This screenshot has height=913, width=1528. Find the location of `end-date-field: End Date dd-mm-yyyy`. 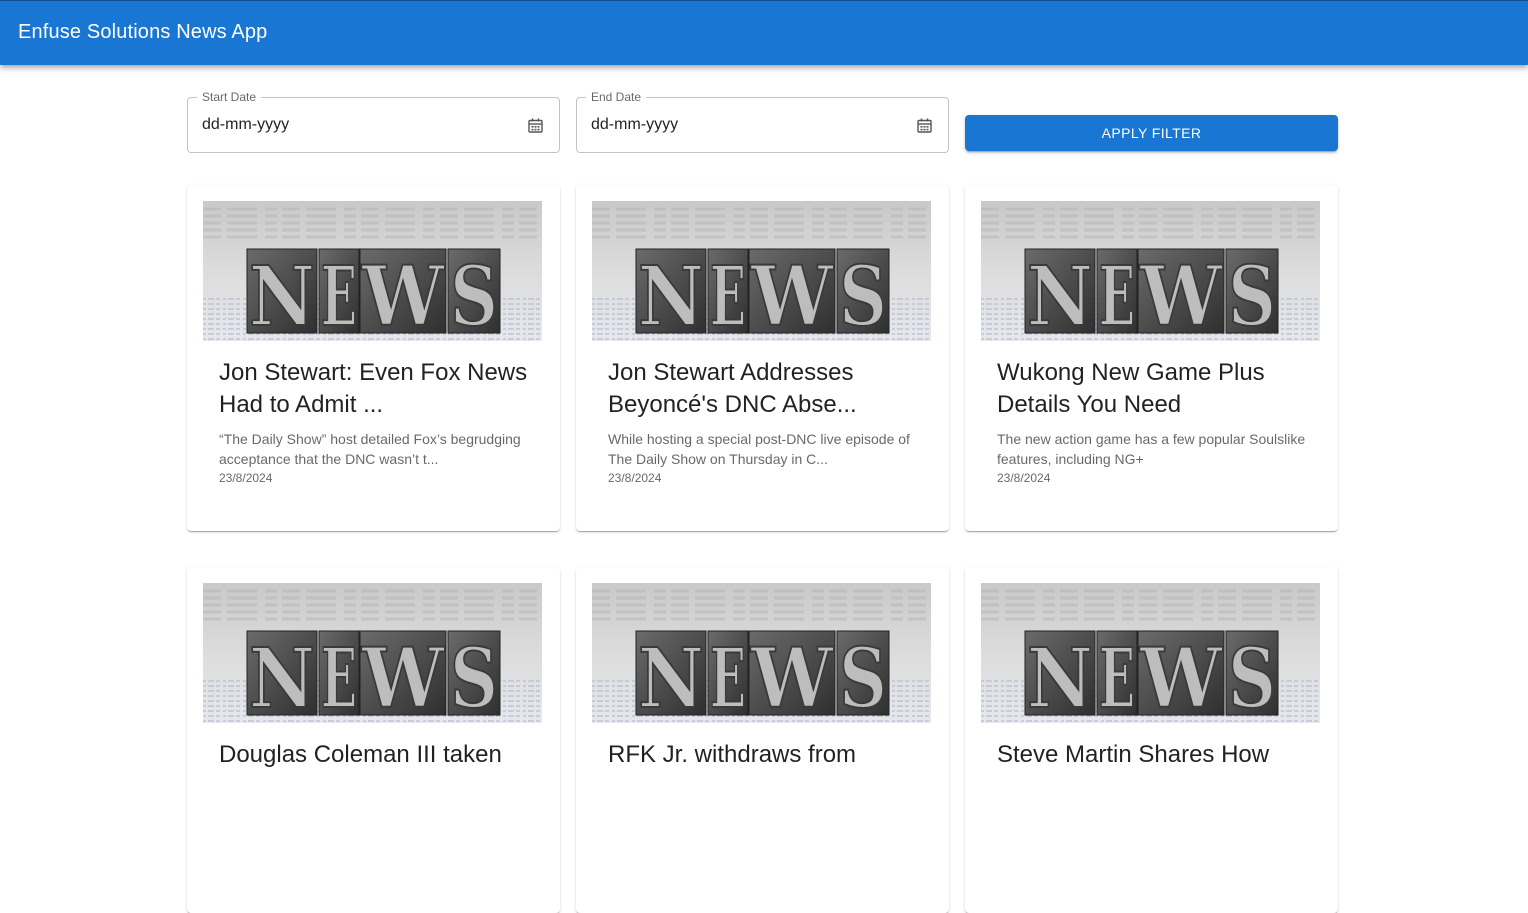

end-date-field: End Date dd-mm-yyyy is located at coordinates (762, 121).